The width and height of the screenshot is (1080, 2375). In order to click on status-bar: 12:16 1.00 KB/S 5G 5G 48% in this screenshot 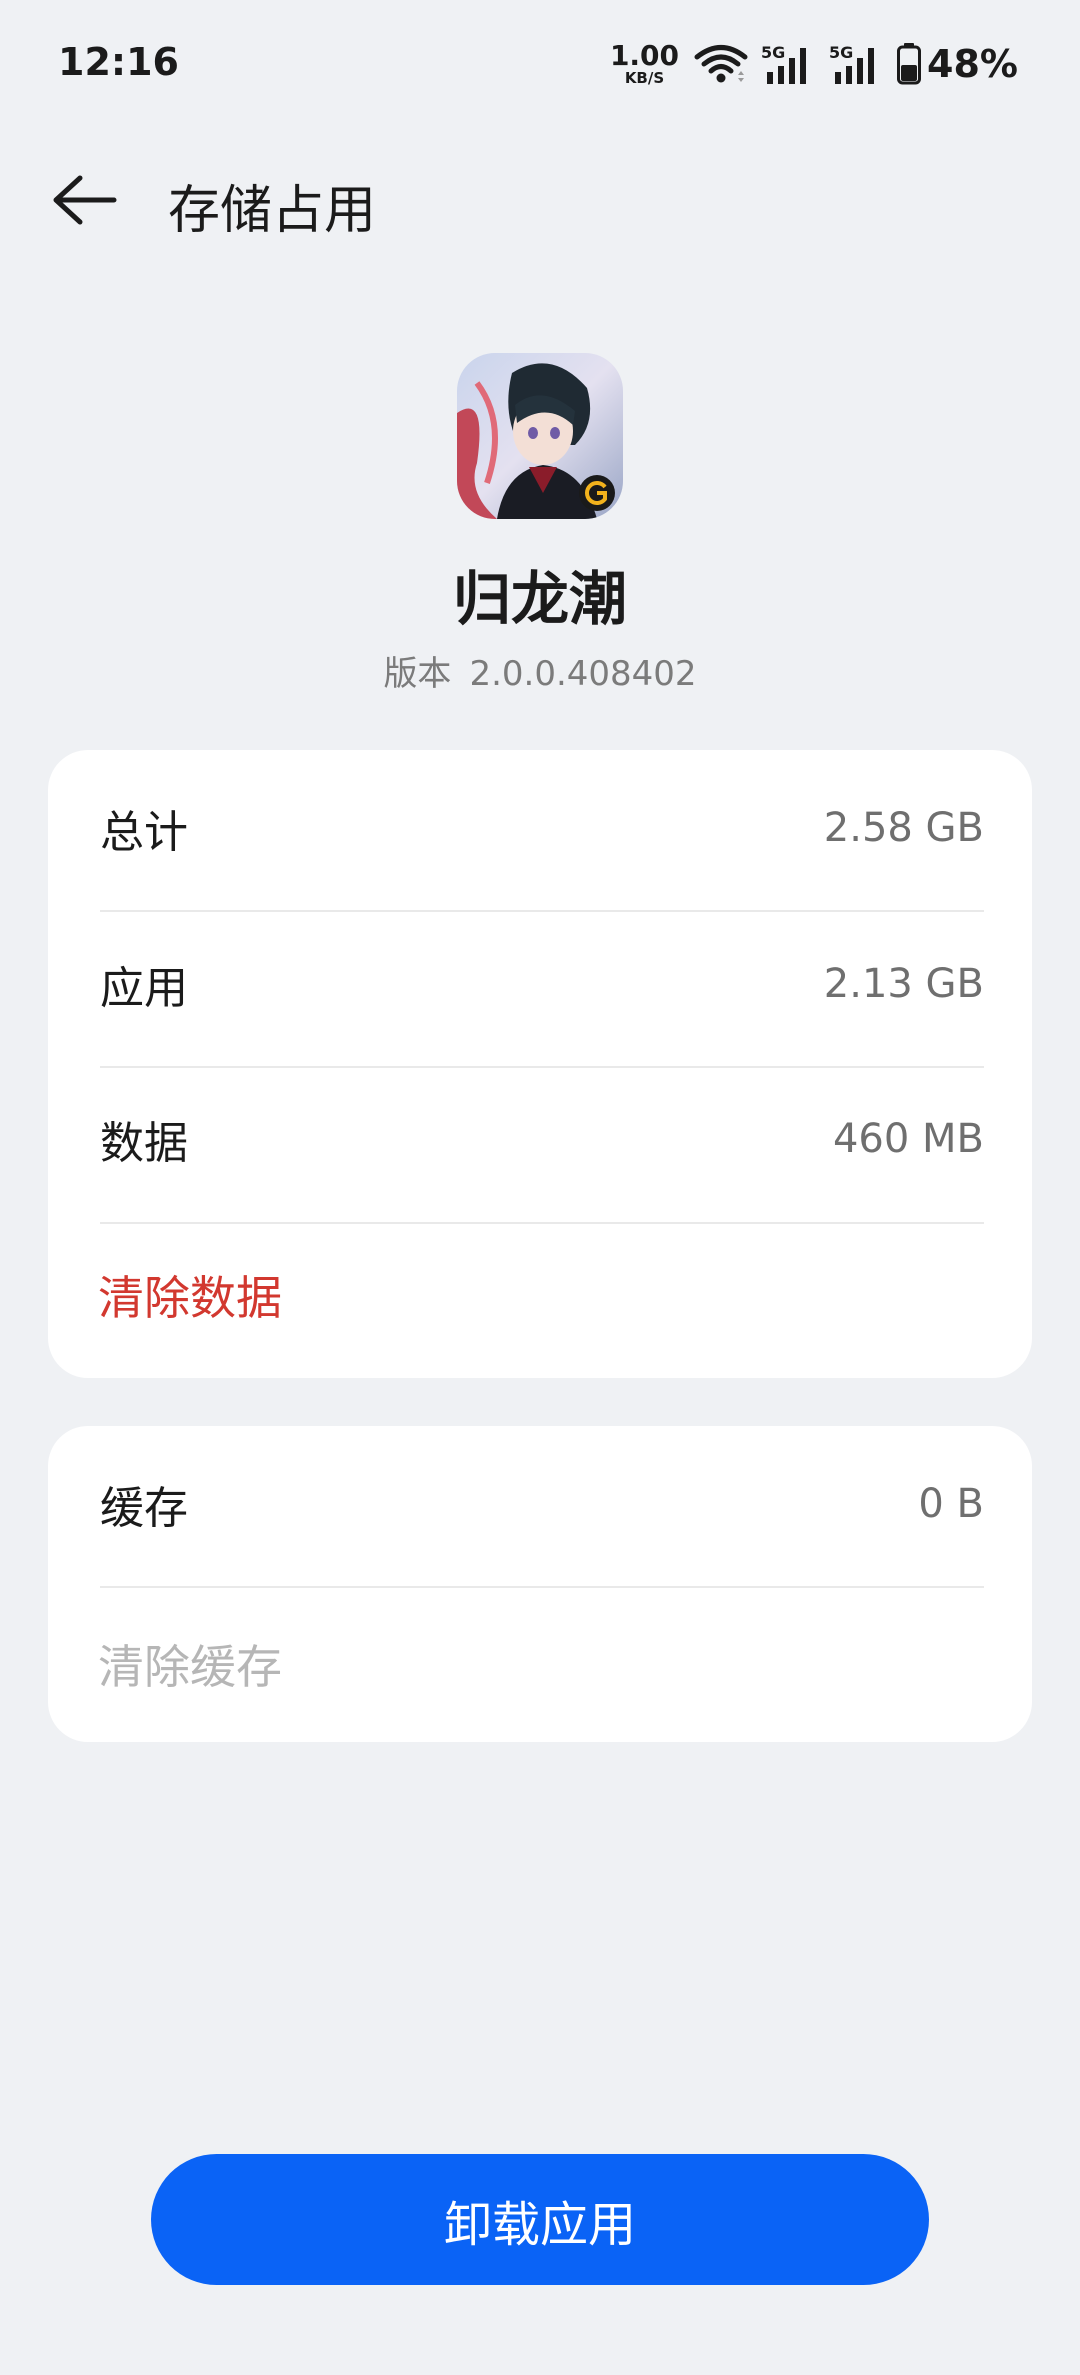, I will do `click(540, 65)`.